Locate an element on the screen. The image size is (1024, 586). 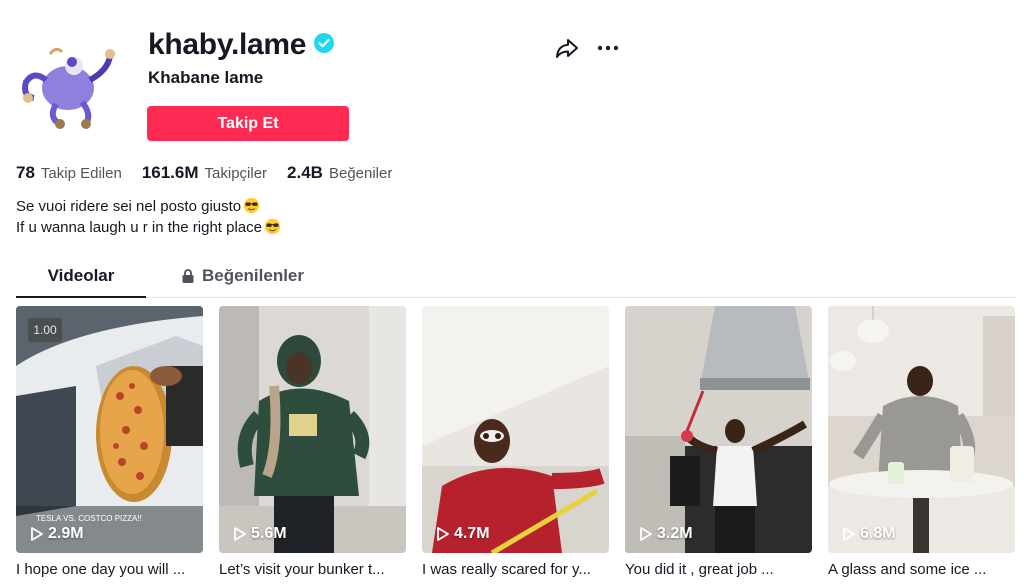
avatar is located at coordinates (66, 85).